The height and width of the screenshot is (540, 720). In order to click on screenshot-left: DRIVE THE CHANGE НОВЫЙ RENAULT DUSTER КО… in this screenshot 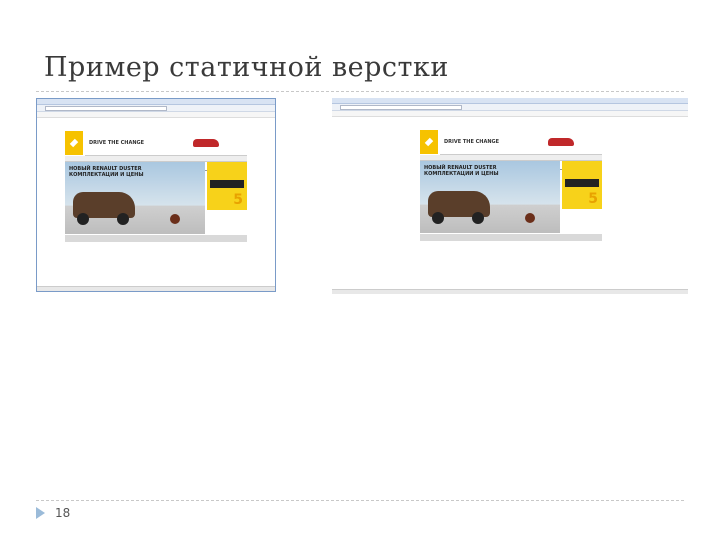, I will do `click(156, 195)`.